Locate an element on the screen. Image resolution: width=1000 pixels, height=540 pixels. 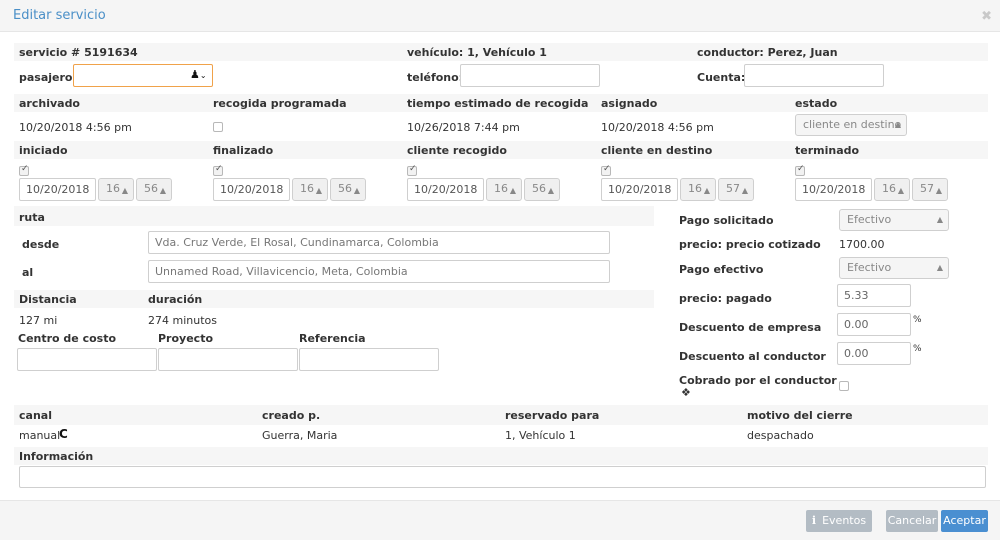
vehicle-label: vehículo: 1, Vehículo 1 is located at coordinates (477, 52).